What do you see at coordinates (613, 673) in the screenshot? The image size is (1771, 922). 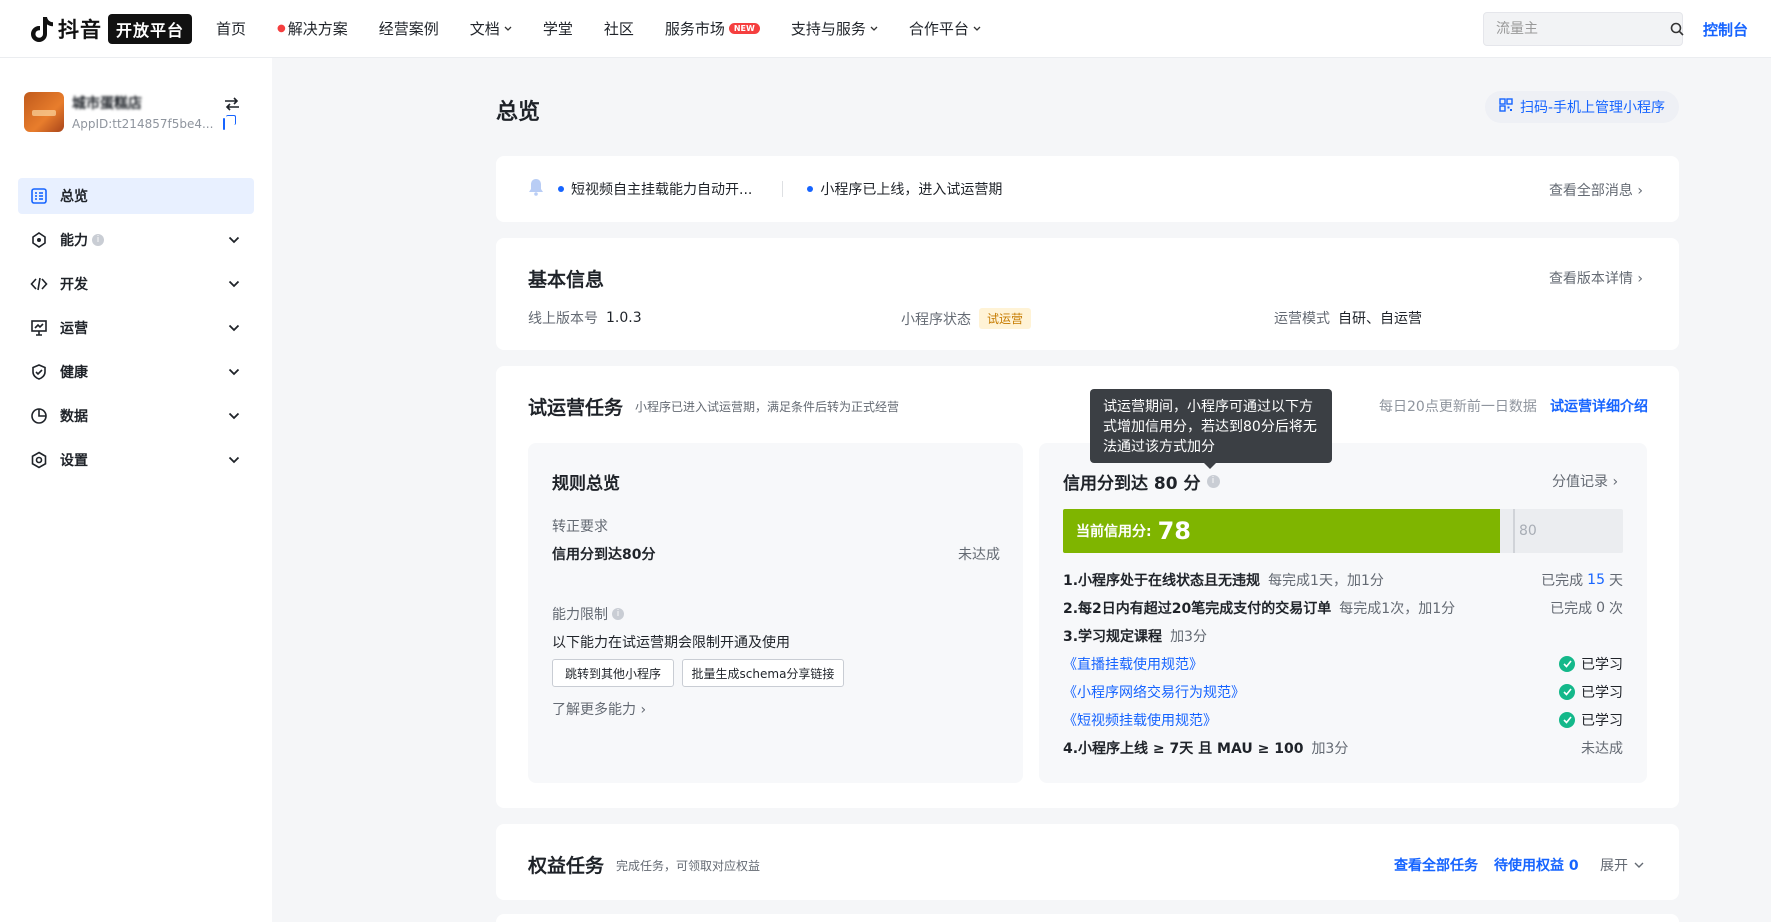 I see `jump-miniapp-button: 跳转到其他小程序` at bounding box center [613, 673].